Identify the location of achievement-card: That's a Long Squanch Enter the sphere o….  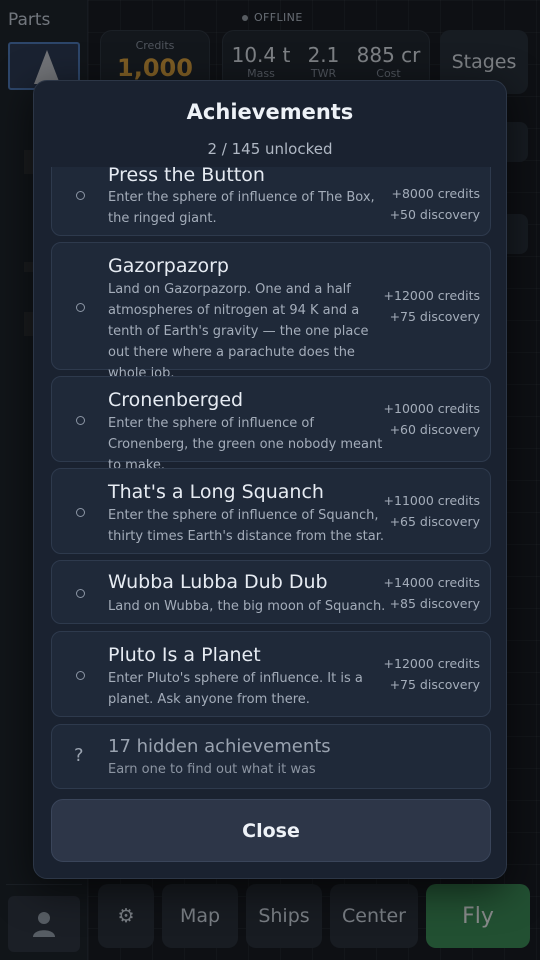
(271, 511).